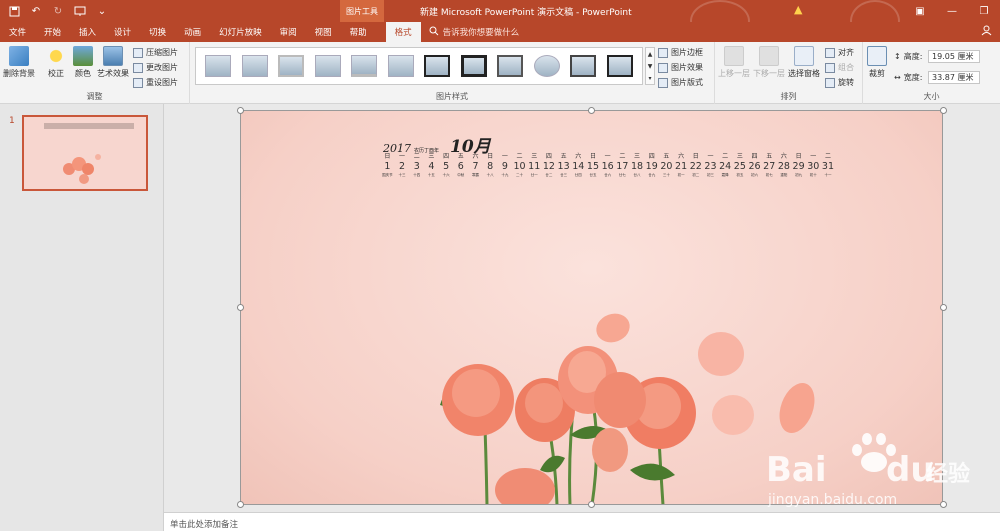 This screenshot has width=1000, height=531. Describe the element at coordinates (452, 96) in the screenshot. I see `picture-styles-label: 图片样式` at that location.